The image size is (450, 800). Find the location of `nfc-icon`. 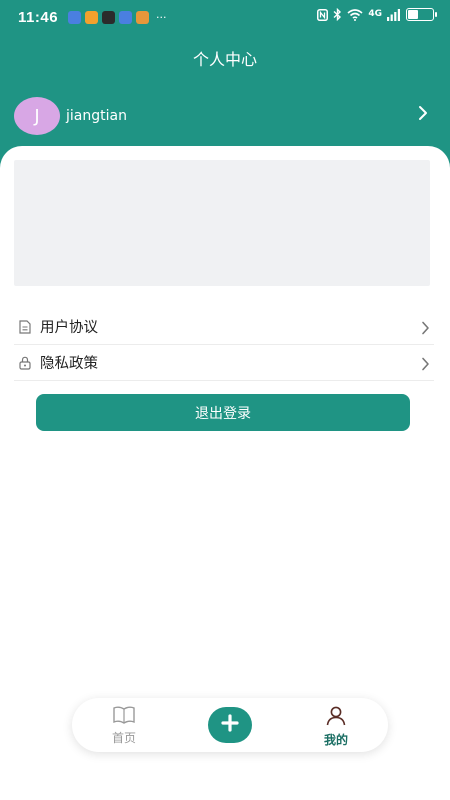

nfc-icon is located at coordinates (323, 14).